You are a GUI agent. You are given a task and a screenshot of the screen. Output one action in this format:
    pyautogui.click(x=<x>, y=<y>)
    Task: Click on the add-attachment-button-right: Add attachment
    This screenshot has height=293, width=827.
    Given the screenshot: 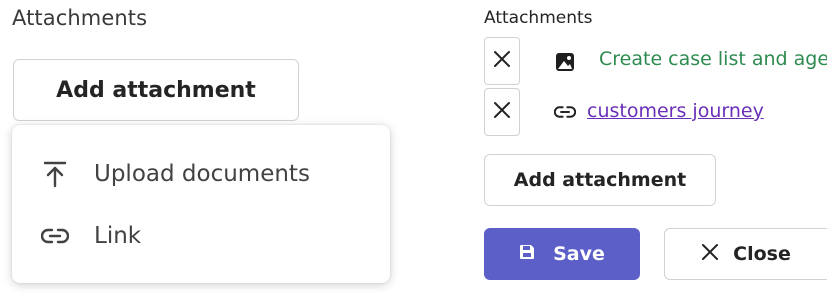 What is the action you would take?
    pyautogui.click(x=600, y=180)
    